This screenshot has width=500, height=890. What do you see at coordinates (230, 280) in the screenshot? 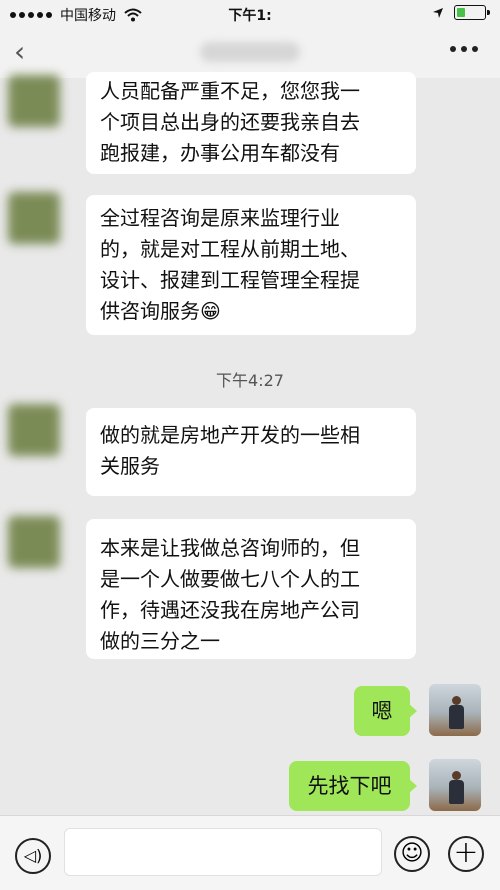
I see `message-line: 设计、报建到工程管理全程提` at bounding box center [230, 280].